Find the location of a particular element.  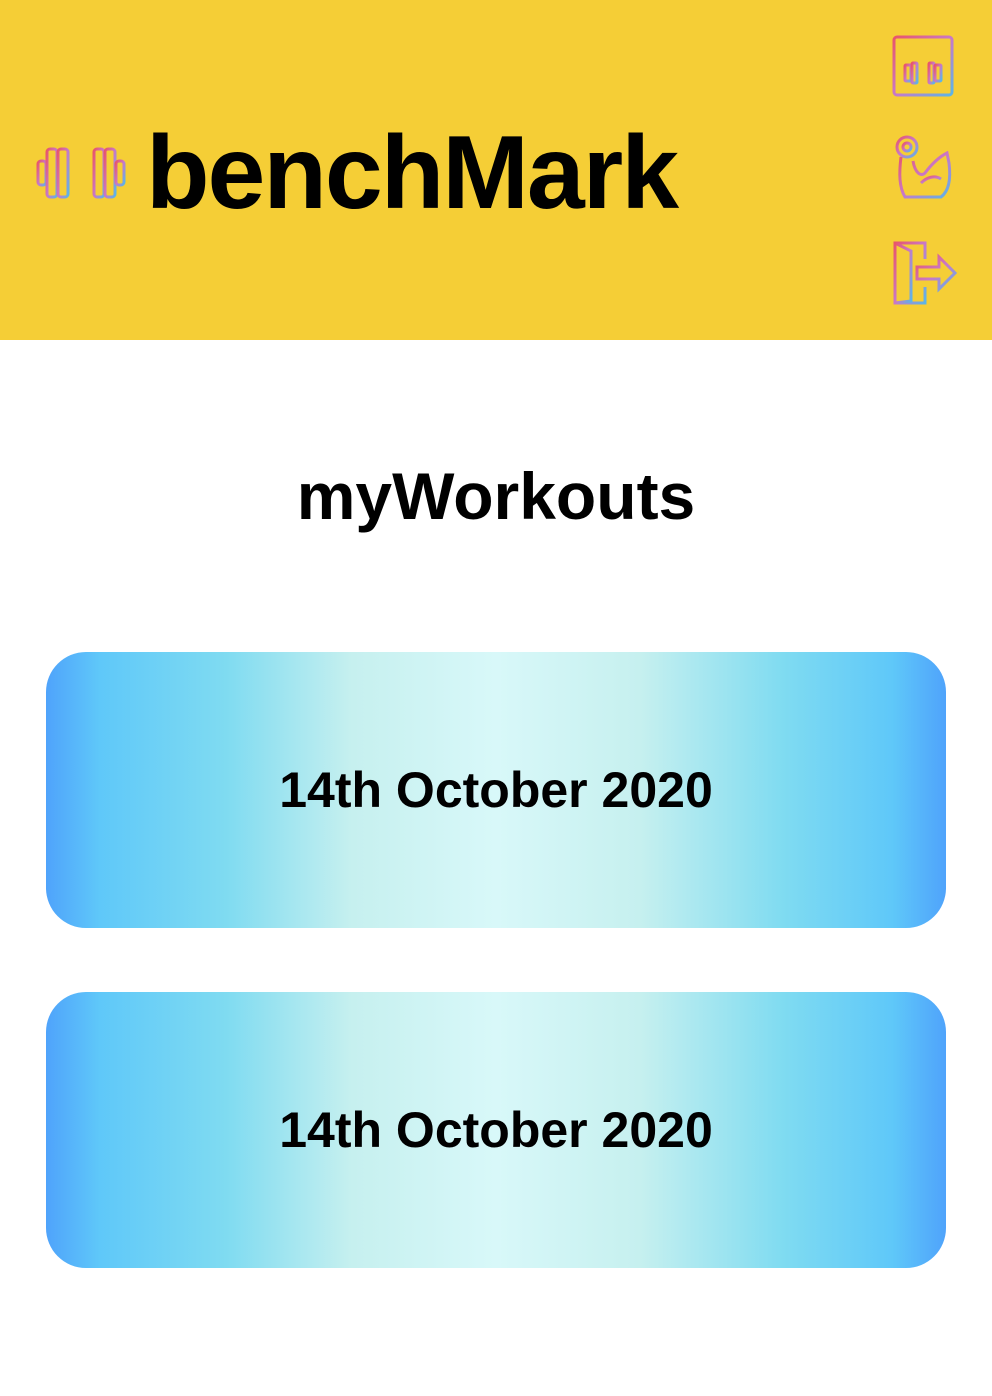

app-title: benchMark is located at coordinates (412, 173).